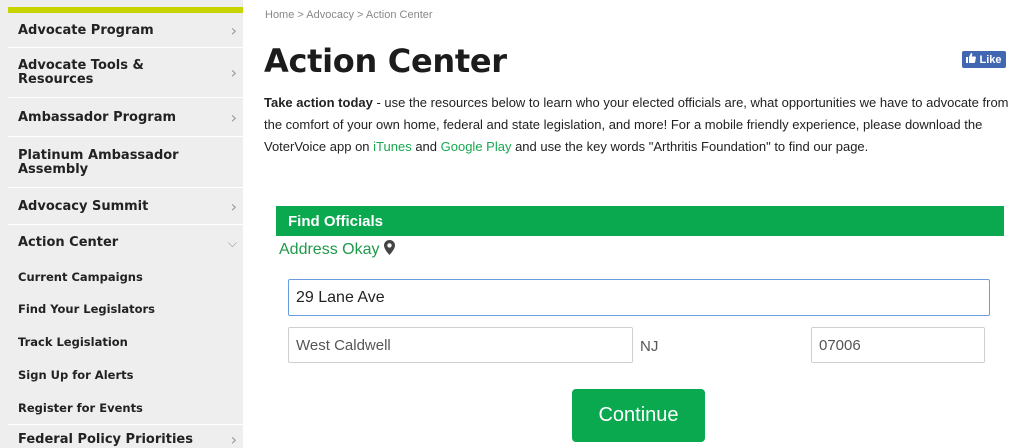 The height and width of the screenshot is (448, 1016). I want to click on facebook-like-button: Like, so click(984, 59).